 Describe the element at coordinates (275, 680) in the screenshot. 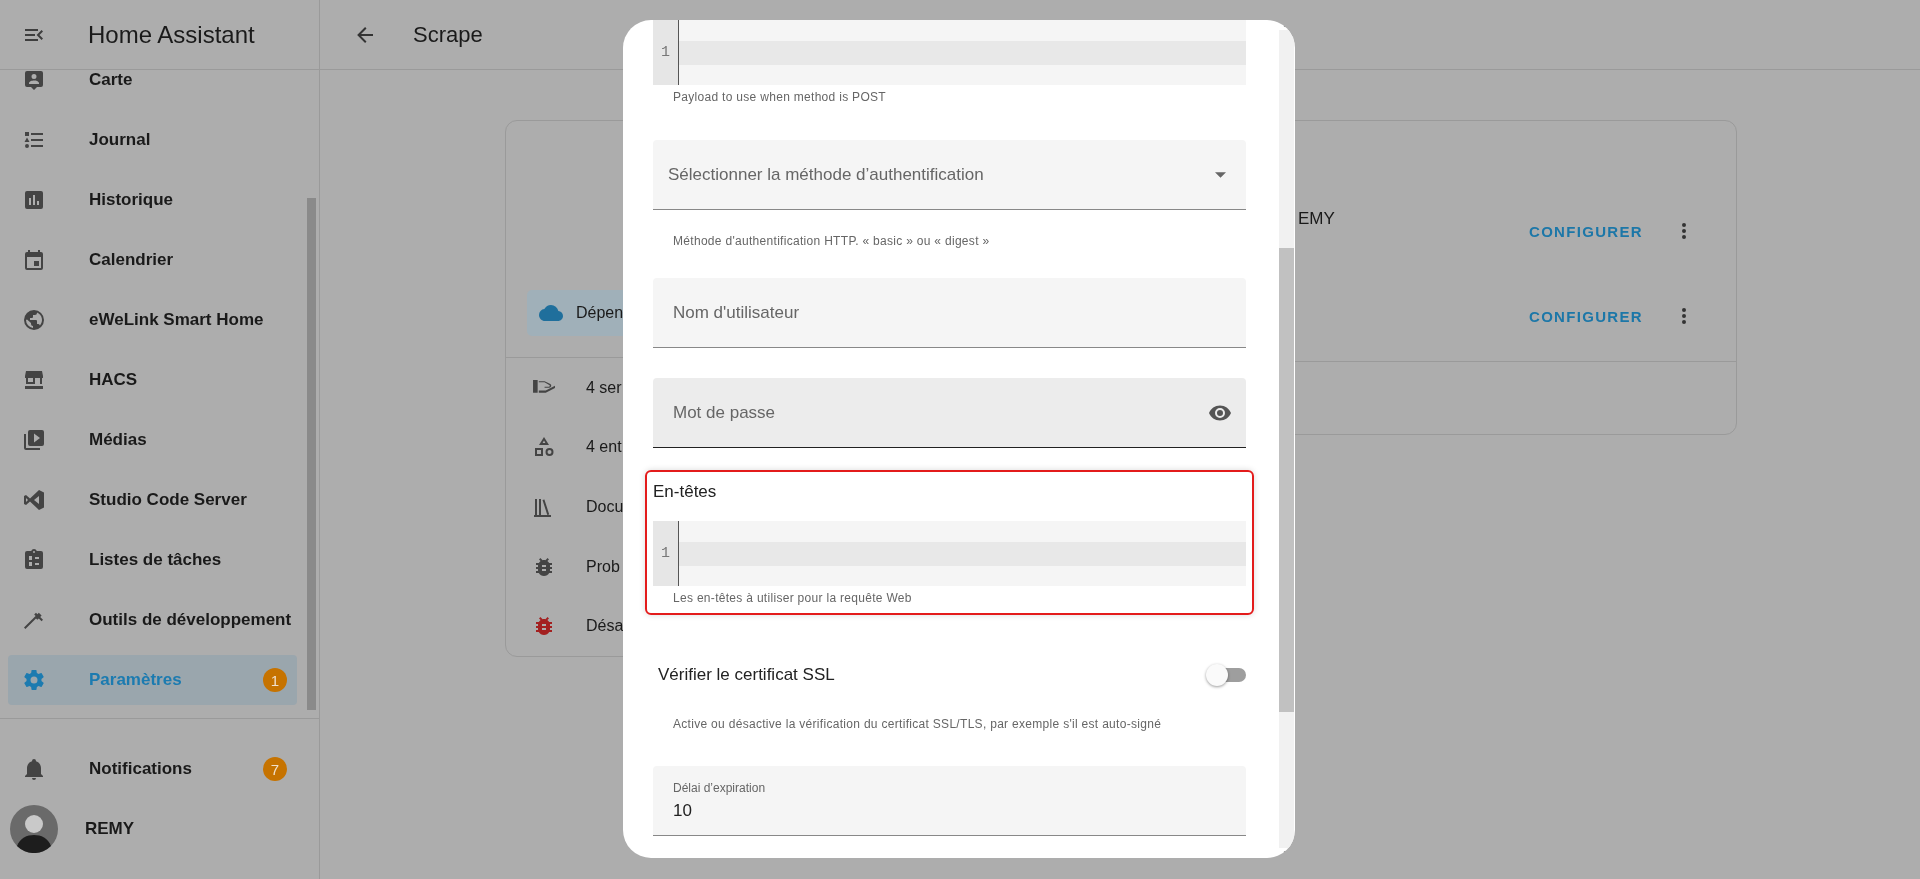

I see `count-badge: 1` at that location.